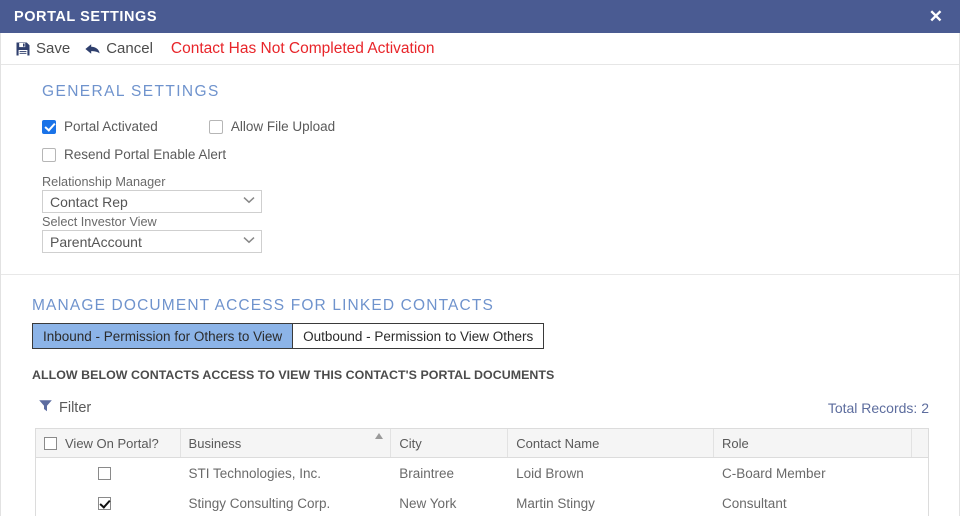 The image size is (960, 516). I want to click on select-investor-view-select: ParentAccount, so click(152, 241).